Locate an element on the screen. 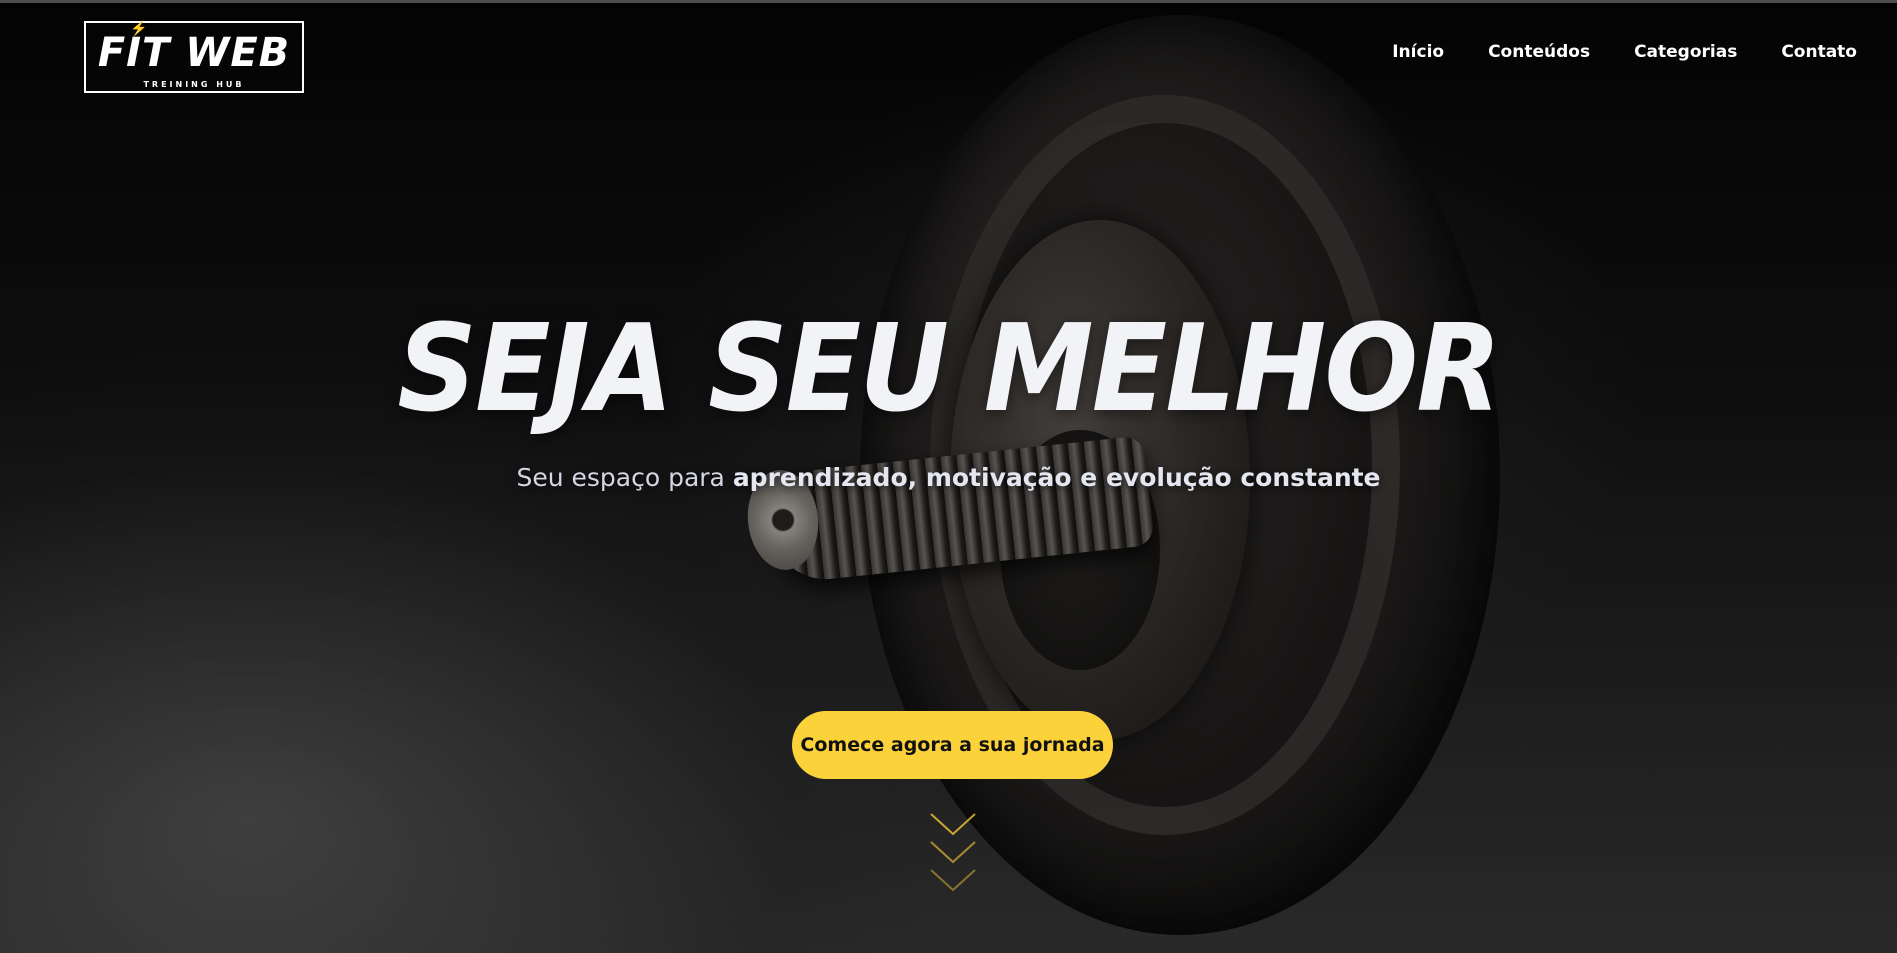  brand-name: FIT WEB is located at coordinates (194, 53).